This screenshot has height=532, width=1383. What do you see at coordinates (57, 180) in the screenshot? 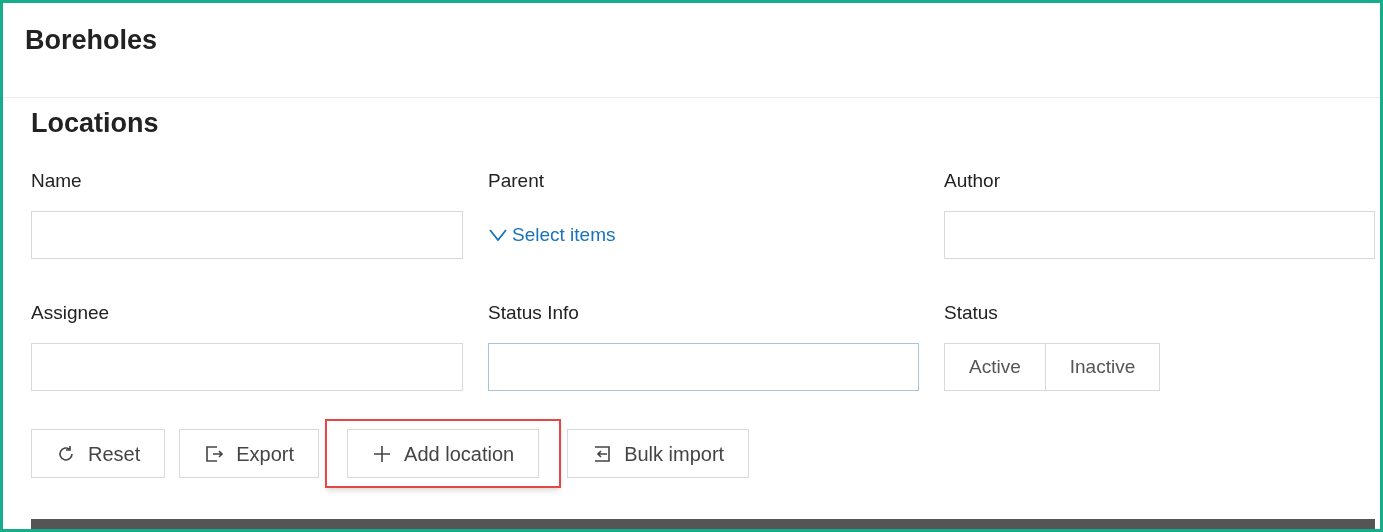
I see `field-label: Name` at bounding box center [57, 180].